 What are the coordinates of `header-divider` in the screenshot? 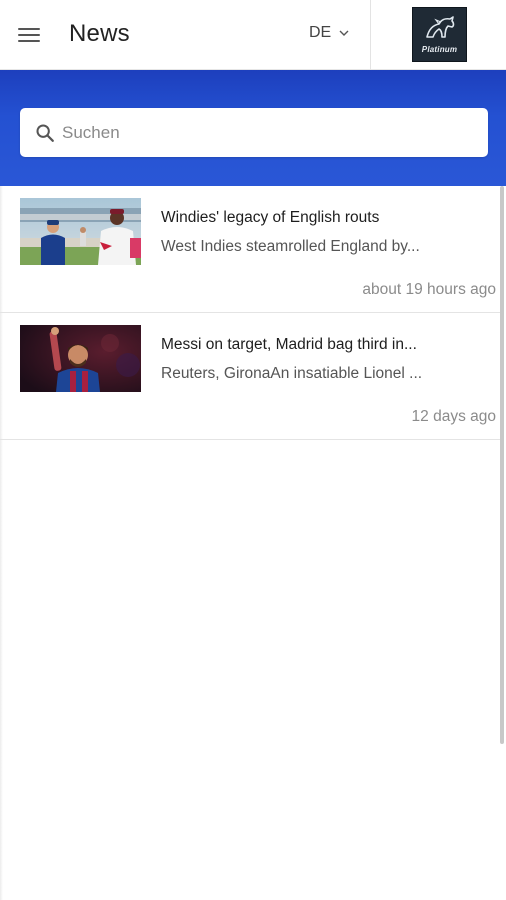 It's located at (370, 35).